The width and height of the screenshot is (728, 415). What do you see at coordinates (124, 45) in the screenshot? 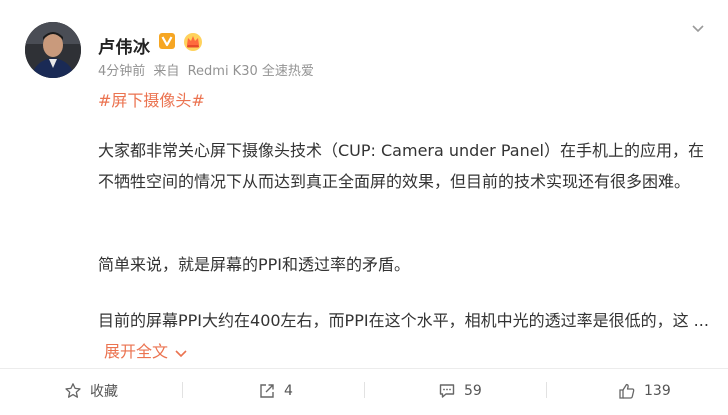
I see `author-name: 卢伟冰` at bounding box center [124, 45].